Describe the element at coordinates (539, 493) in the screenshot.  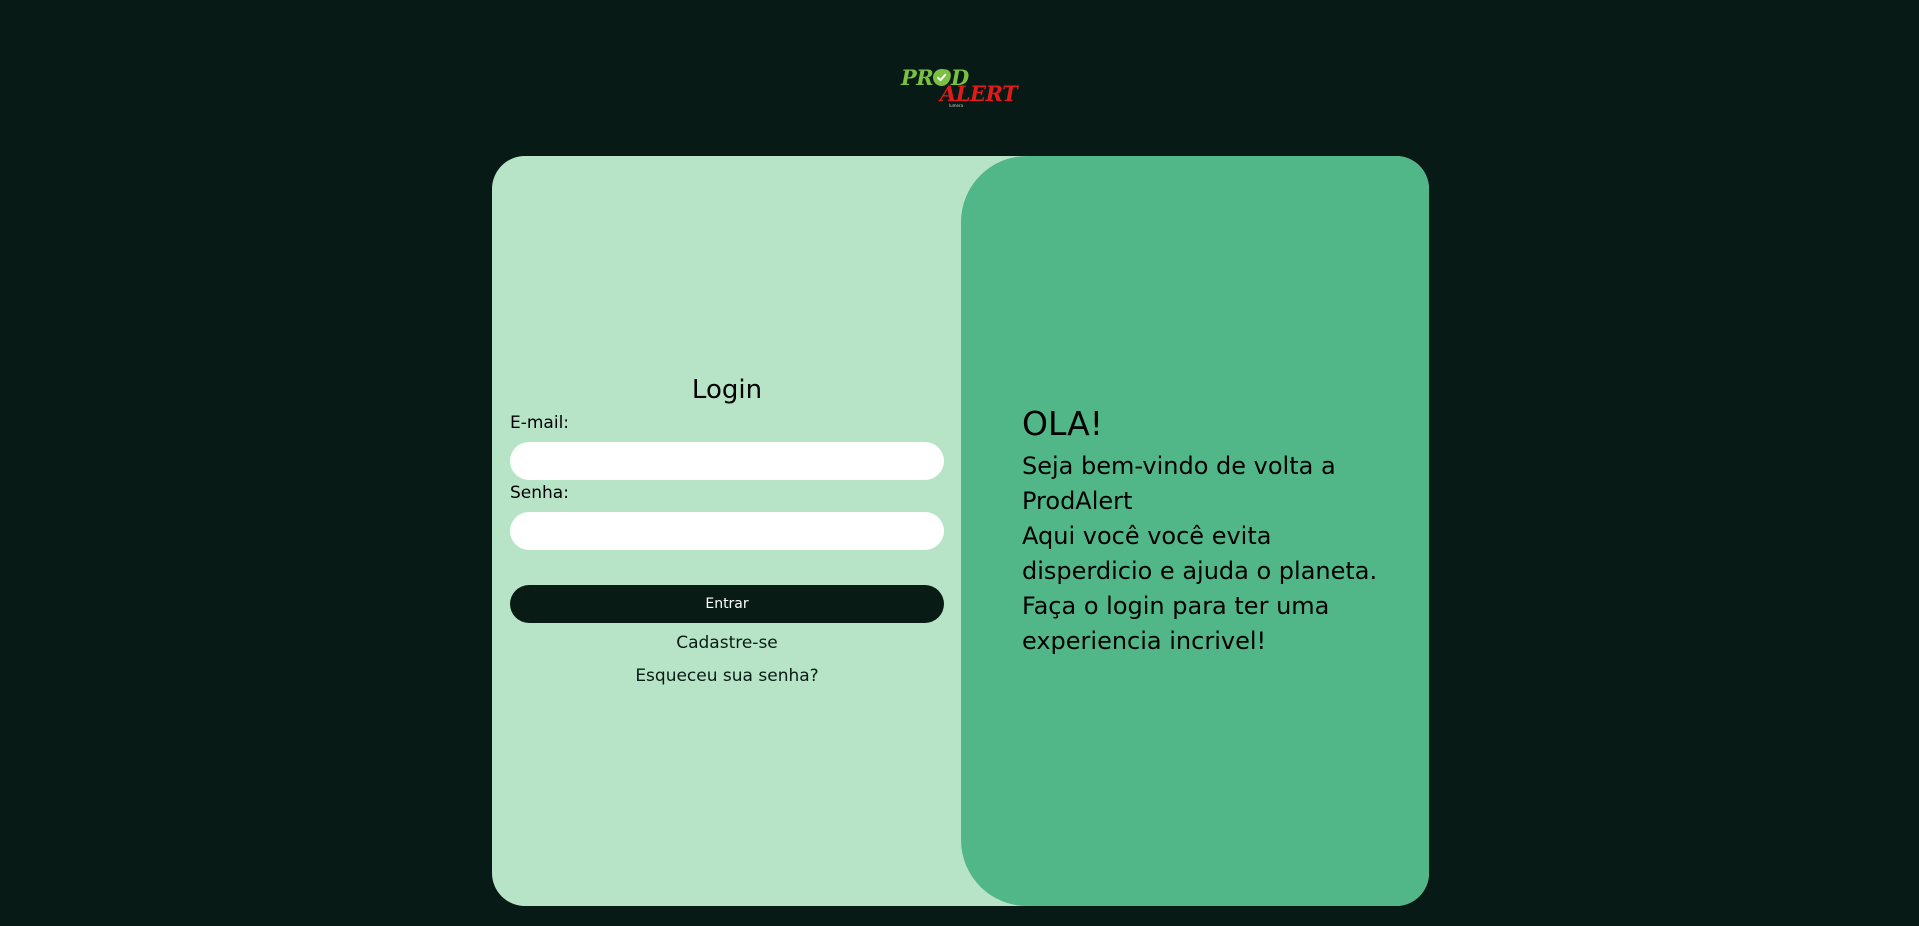
I see `password-label: Senha:` at that location.